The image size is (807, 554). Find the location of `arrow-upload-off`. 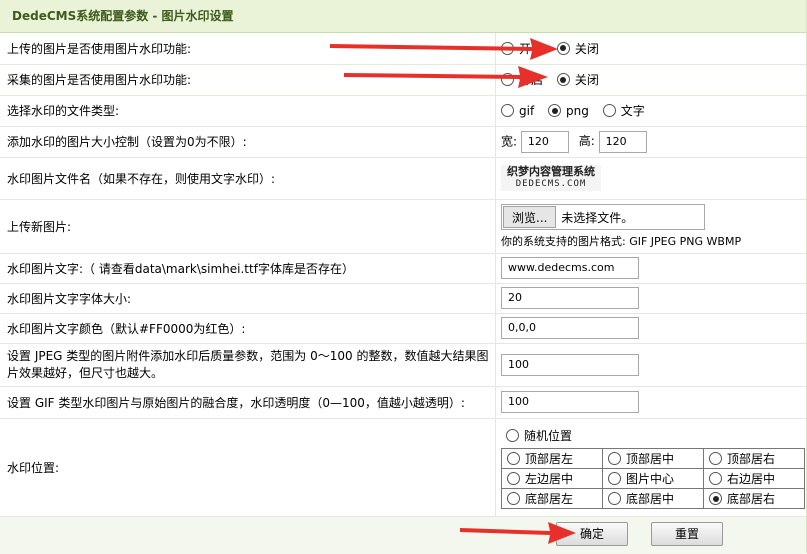

arrow-upload-off is located at coordinates (444, 49).